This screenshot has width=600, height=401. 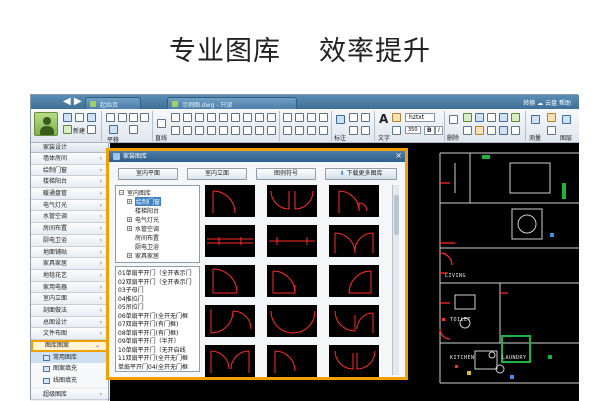 I want to click on hatch-icon, so click(x=247, y=117).